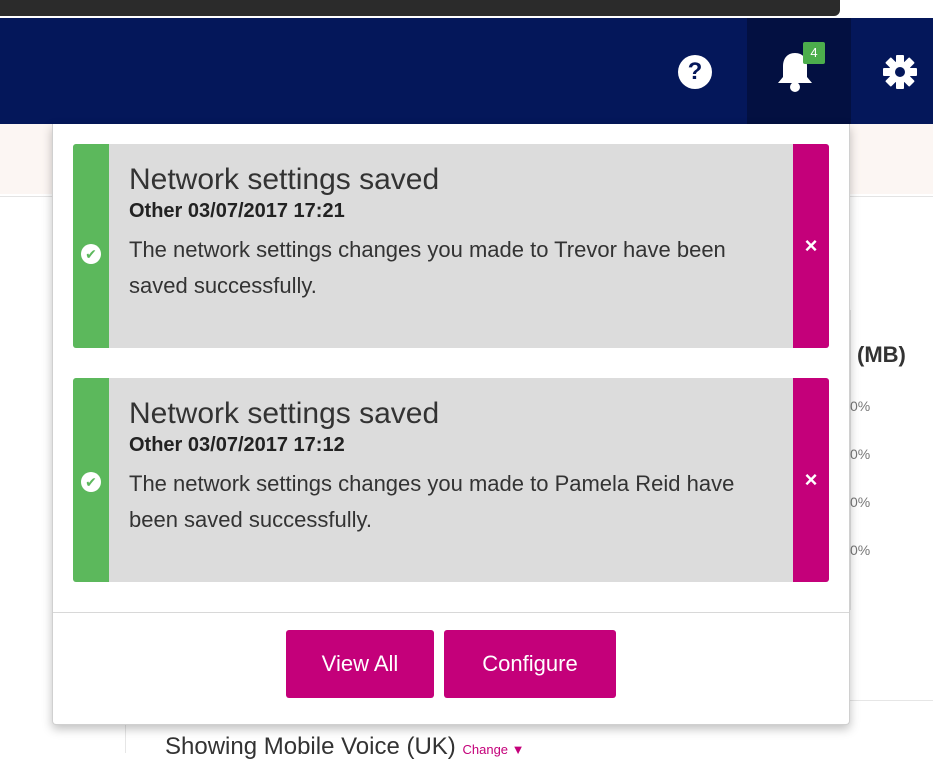 This screenshot has width=933, height=761. What do you see at coordinates (451, 612) in the screenshot?
I see `dropdown-footer-divider` at bounding box center [451, 612].